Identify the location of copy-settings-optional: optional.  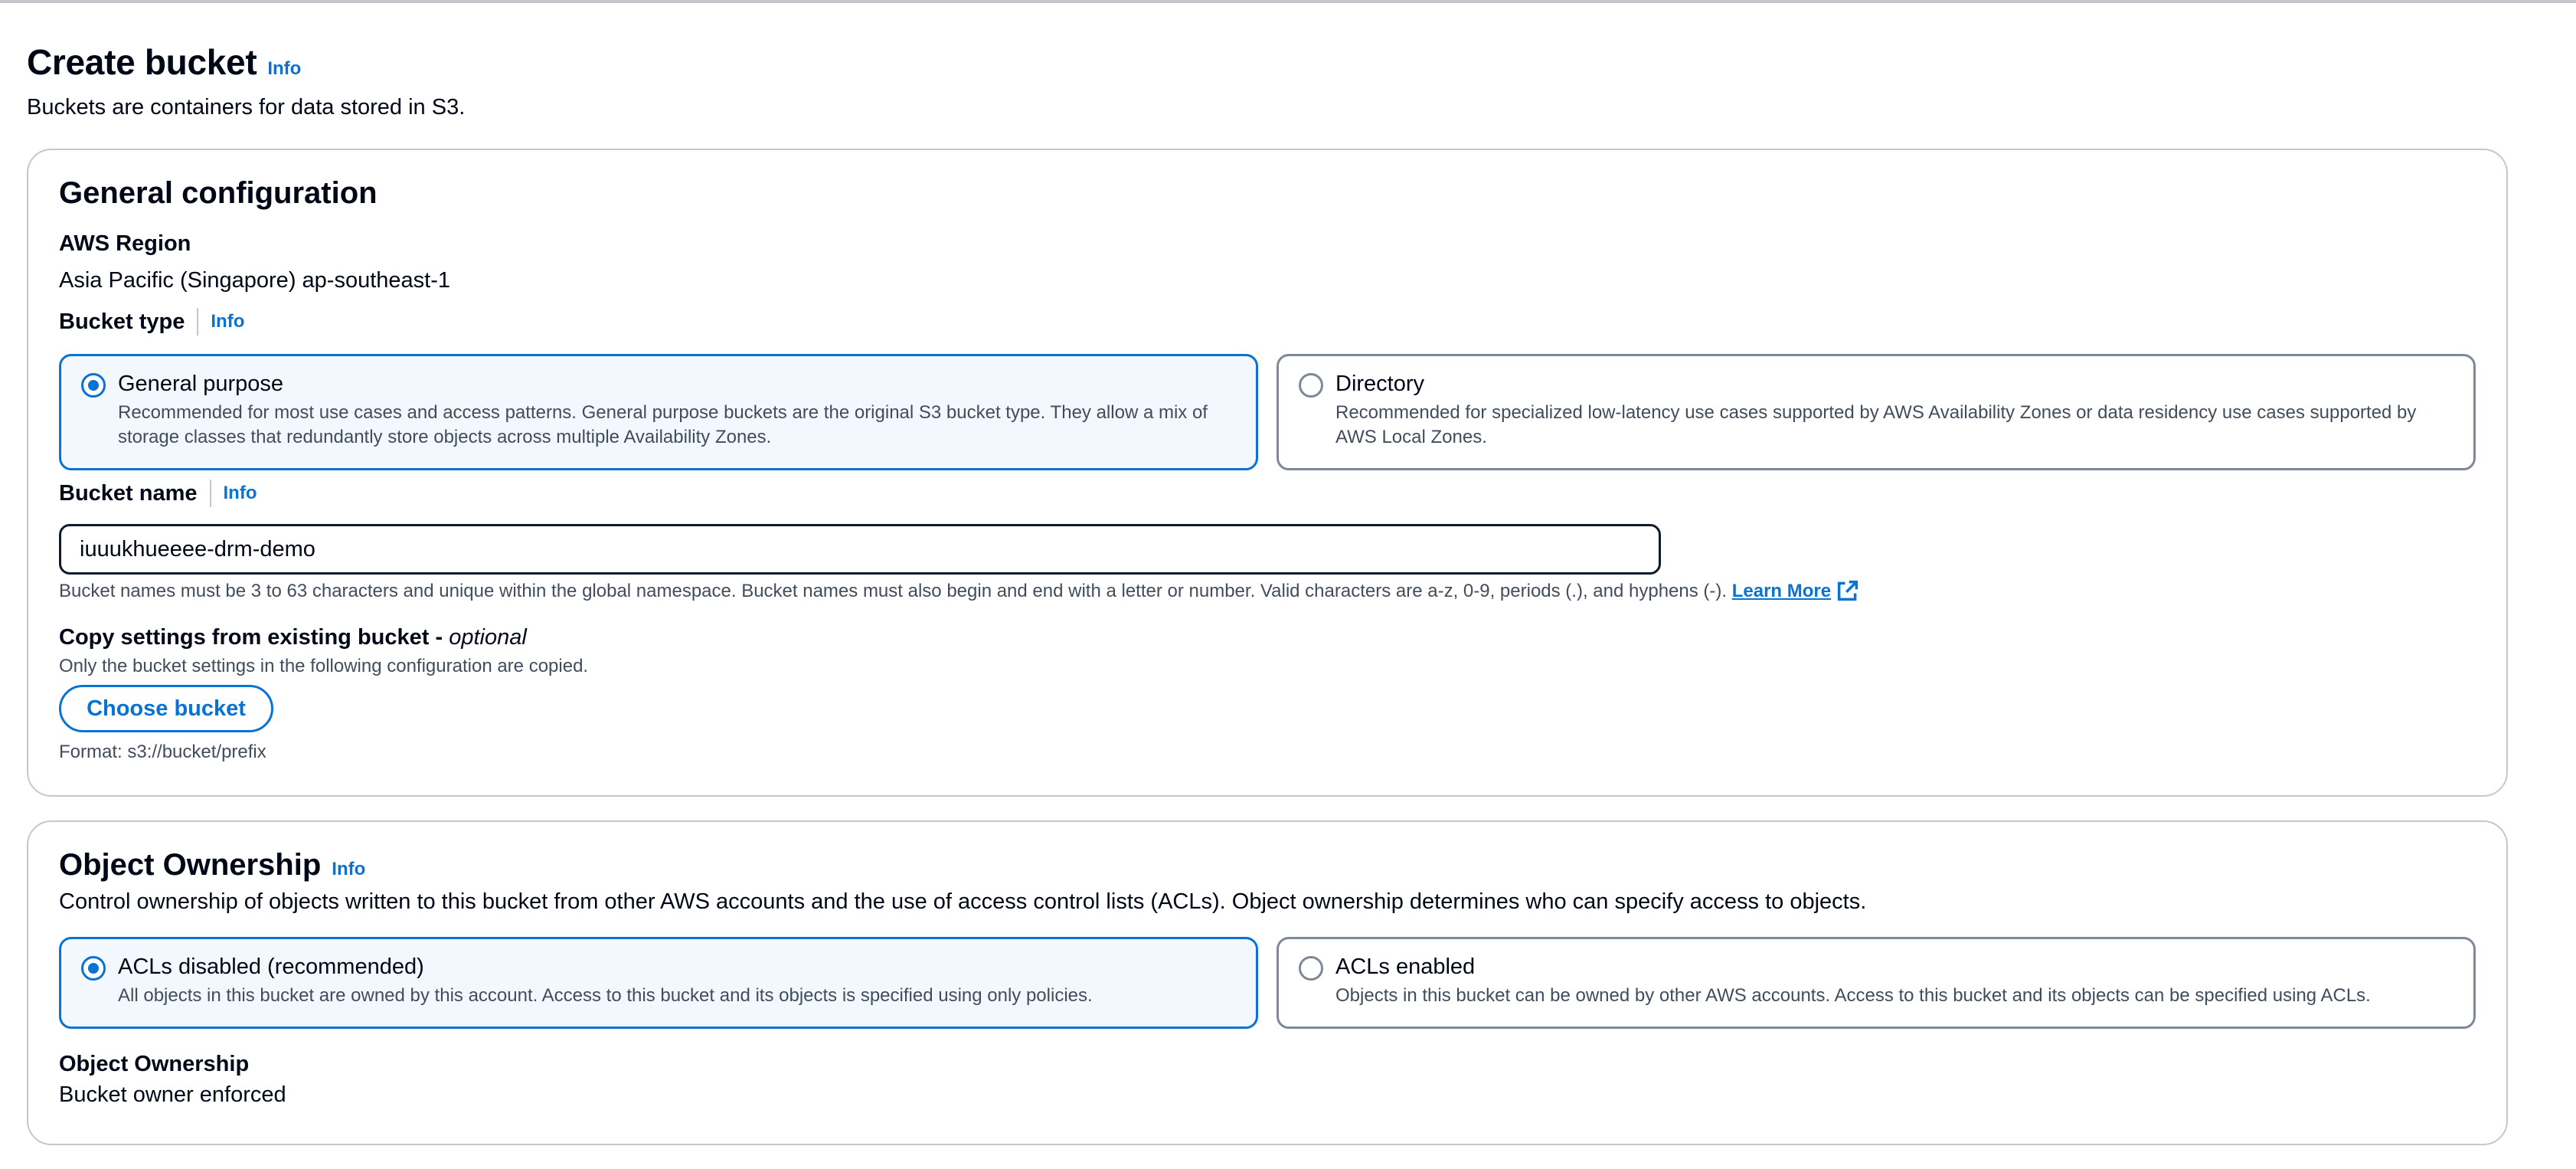
(488, 637).